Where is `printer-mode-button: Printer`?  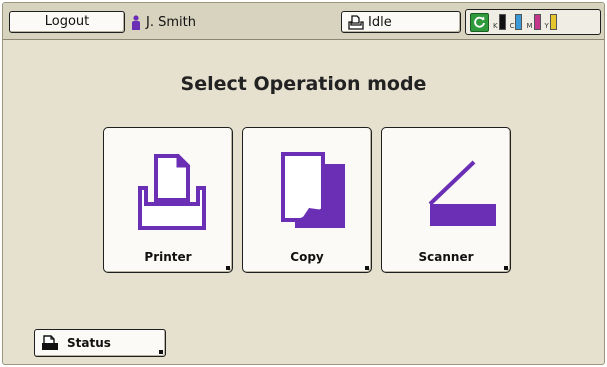 printer-mode-button: Printer is located at coordinates (168, 200).